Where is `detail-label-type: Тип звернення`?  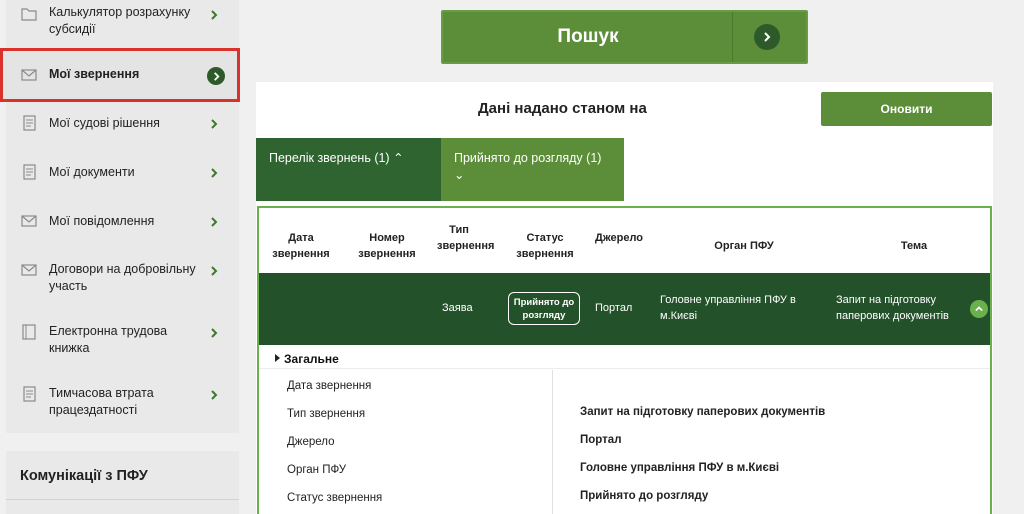
detail-label-type: Тип звернення is located at coordinates (326, 414).